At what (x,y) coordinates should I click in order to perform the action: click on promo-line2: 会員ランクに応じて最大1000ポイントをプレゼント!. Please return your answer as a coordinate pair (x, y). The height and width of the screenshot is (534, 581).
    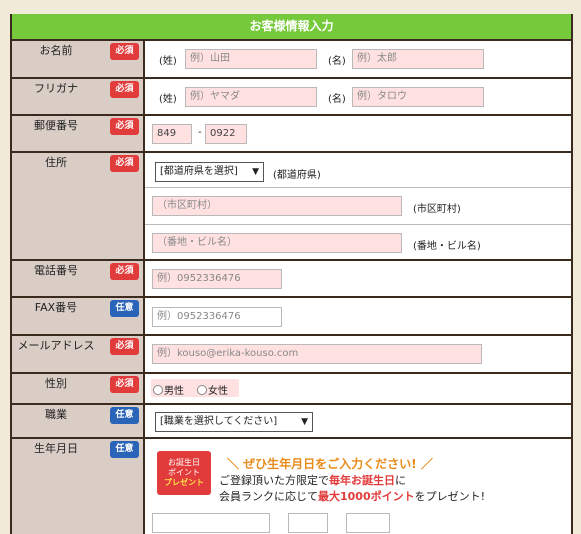
    Looking at the image, I should click on (352, 496).